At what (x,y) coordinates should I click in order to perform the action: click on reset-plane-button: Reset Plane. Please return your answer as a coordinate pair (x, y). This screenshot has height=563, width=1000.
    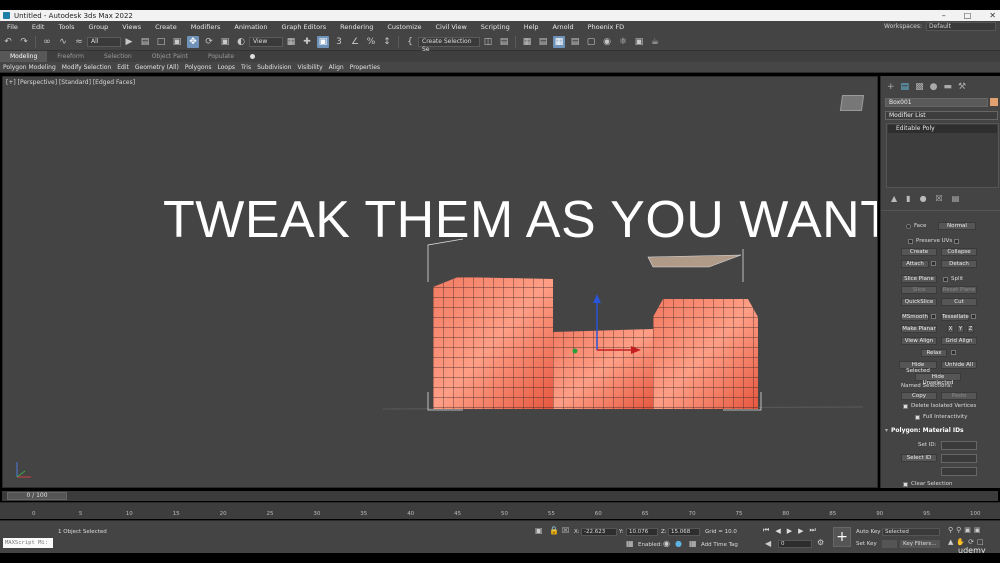
    Looking at the image, I should click on (959, 290).